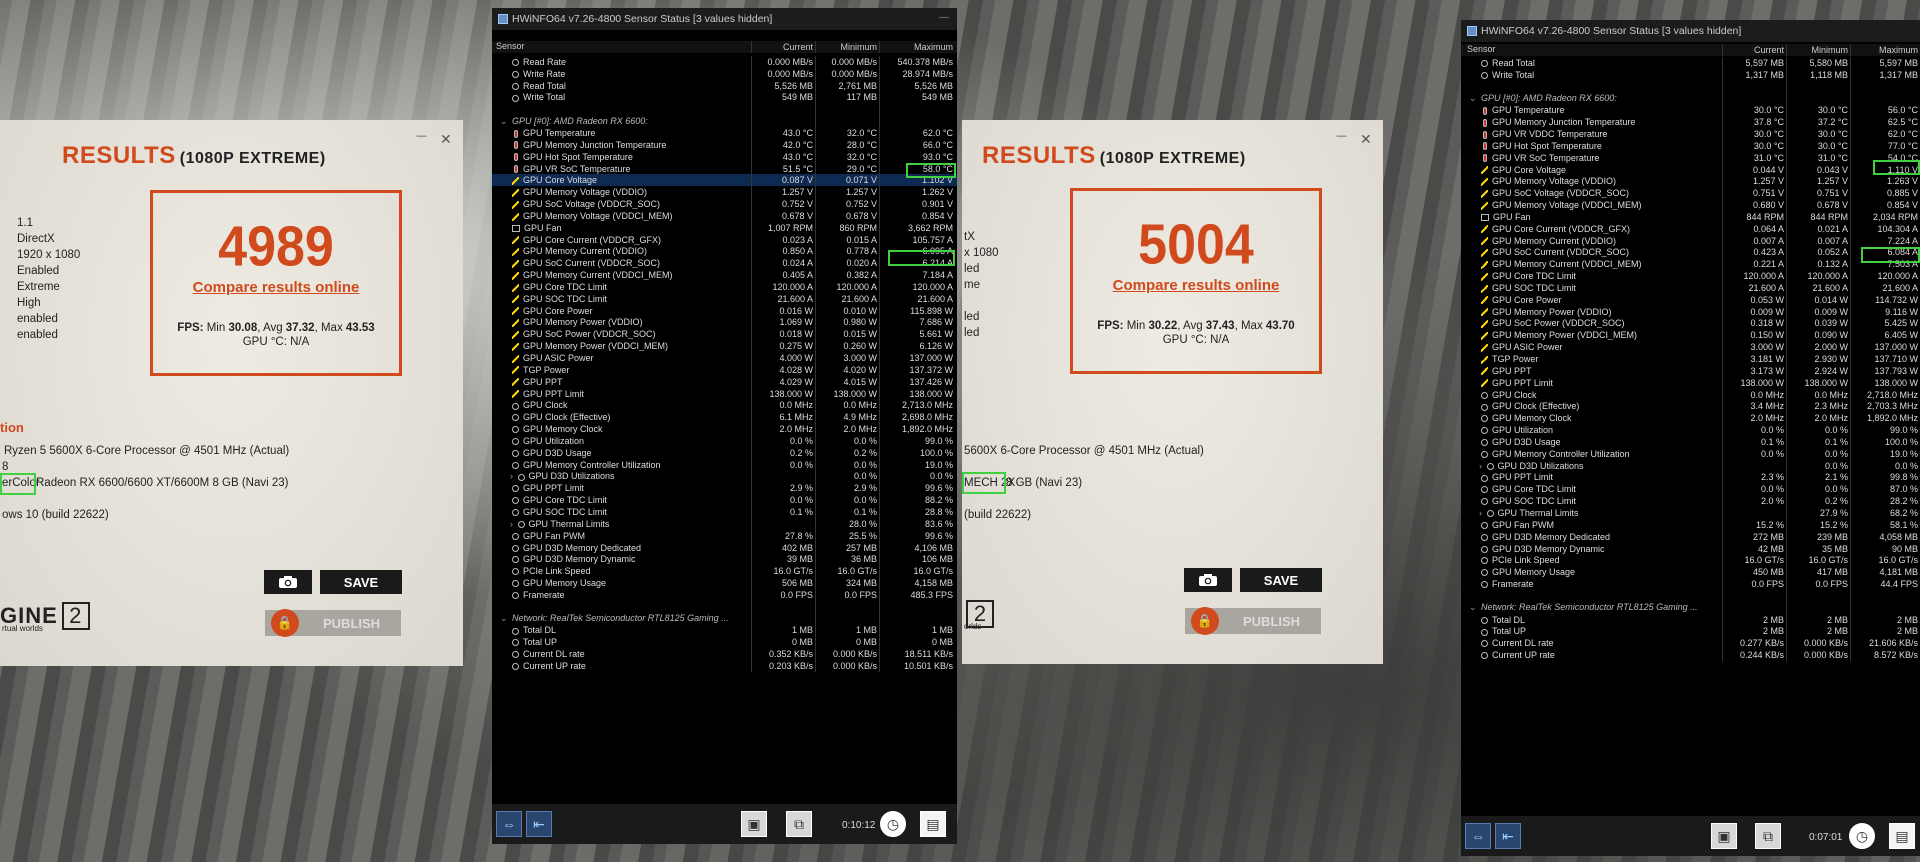  Describe the element at coordinates (1690, 359) in the screenshot. I see `sensor-row: TGP Power 3.181 W 2.930 W 137.710 W` at that location.